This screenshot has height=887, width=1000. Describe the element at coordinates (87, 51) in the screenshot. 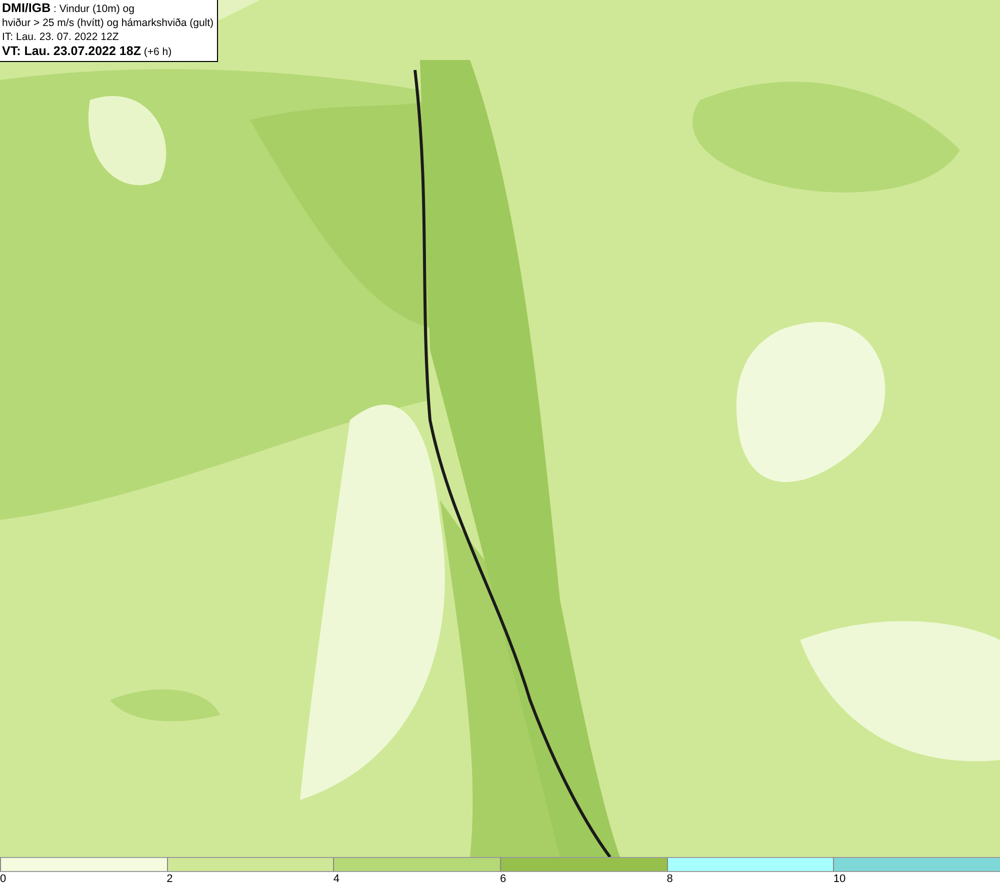

I see `caption-line: VT: Lau. 23.07.2022 18Z (+6 h)` at that location.